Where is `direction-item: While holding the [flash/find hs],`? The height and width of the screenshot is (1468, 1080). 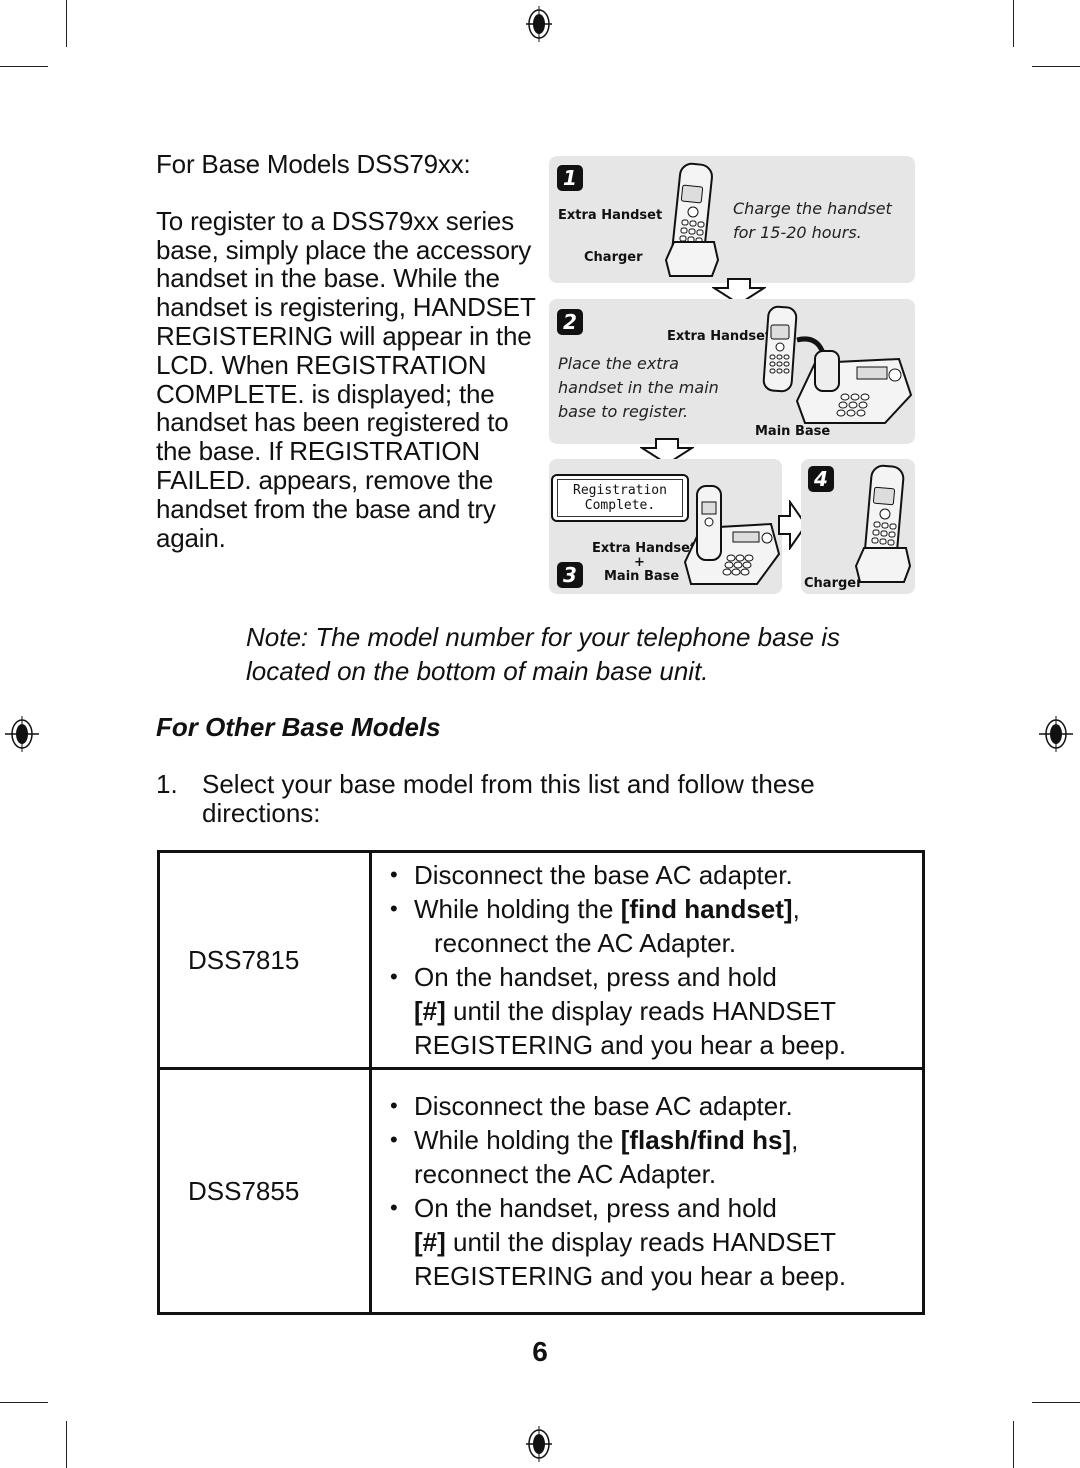
direction-item: While holding the [flash/find hs], is located at coordinates (649, 1140).